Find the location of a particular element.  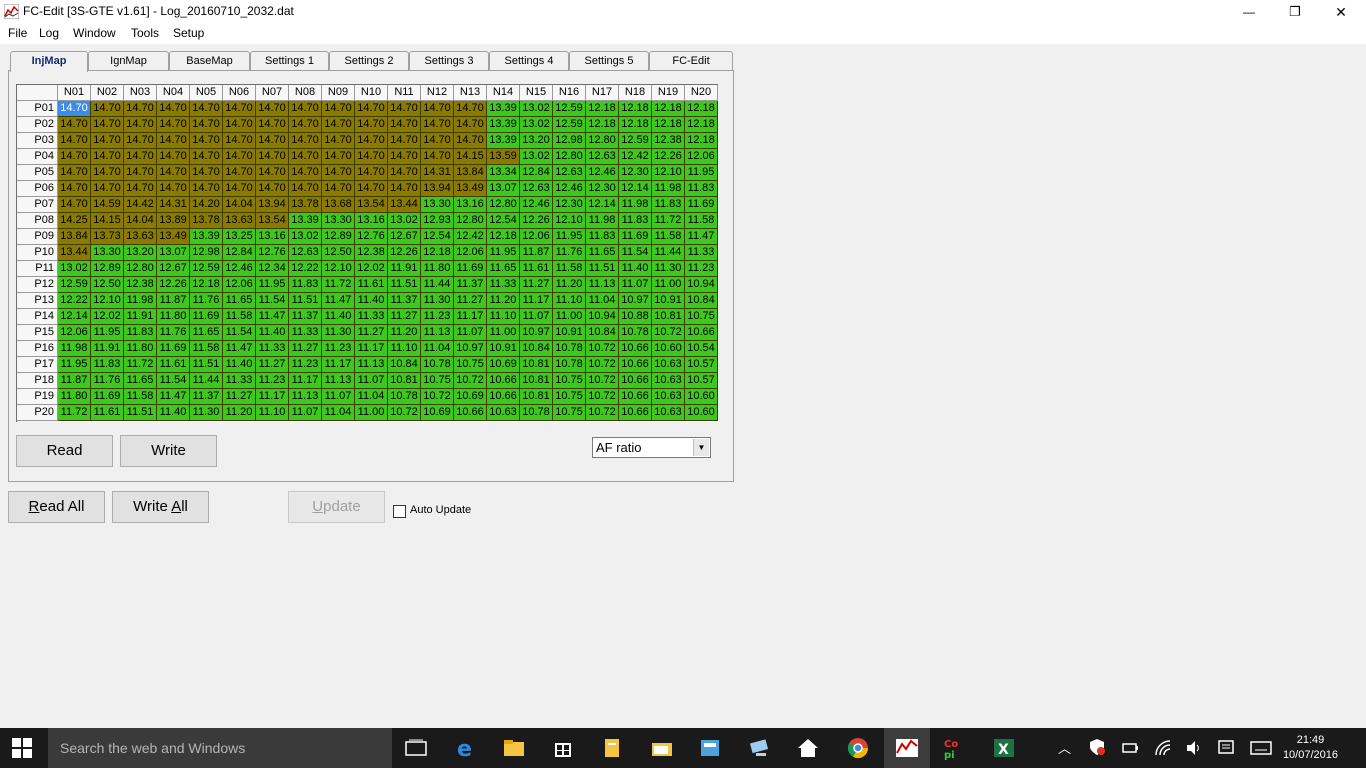

map-cell: 13.73 is located at coordinates (107, 237).